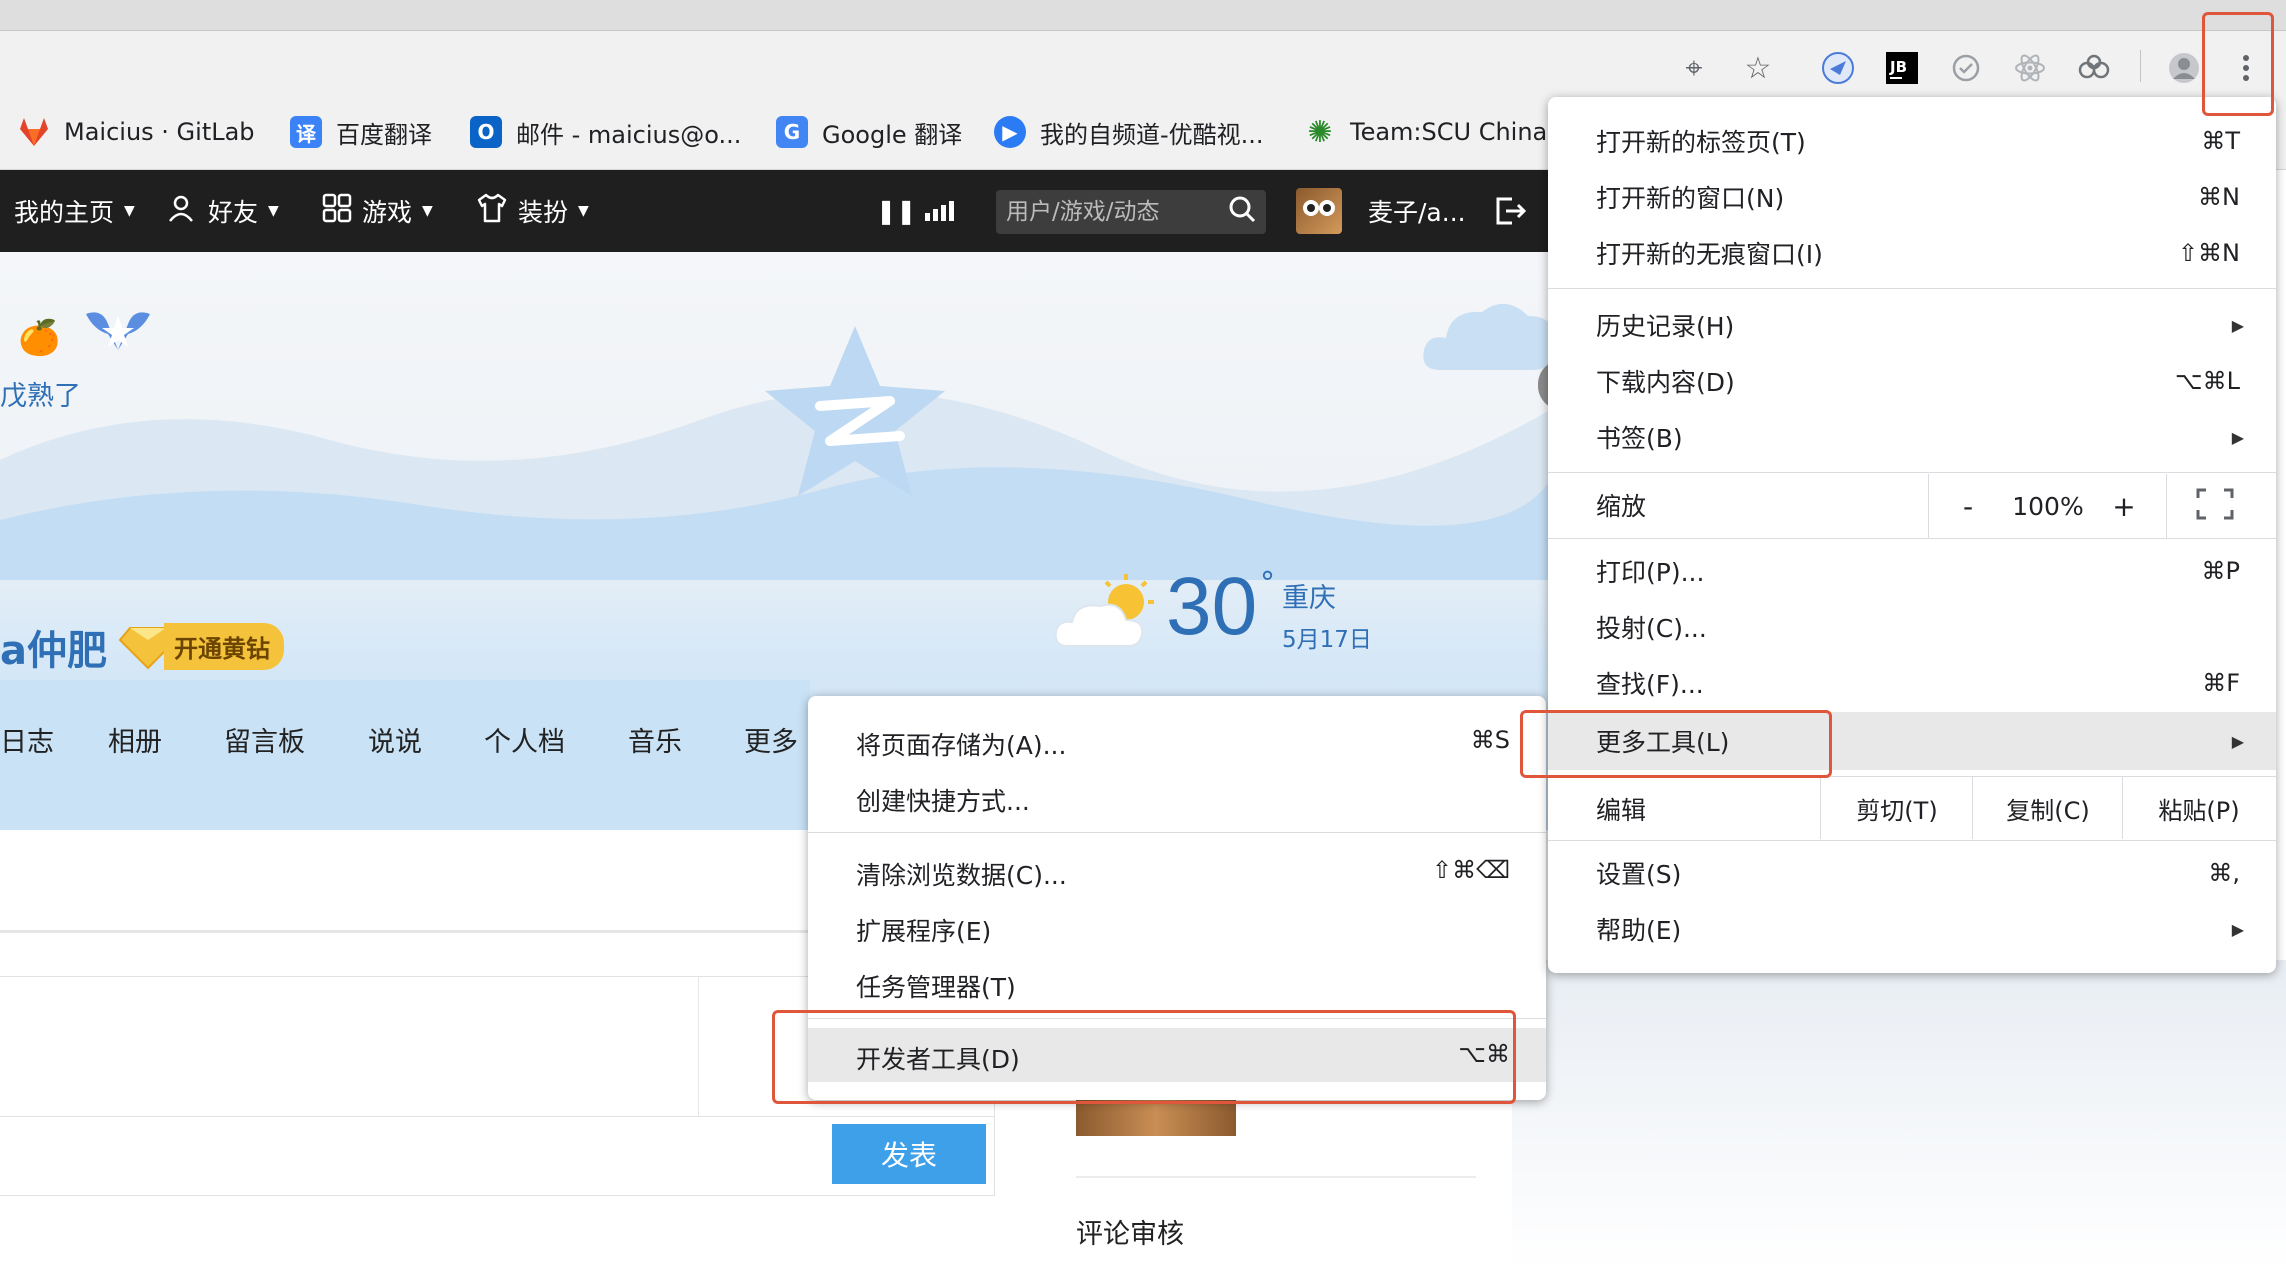  I want to click on check-circle-icon, so click(1966, 68).